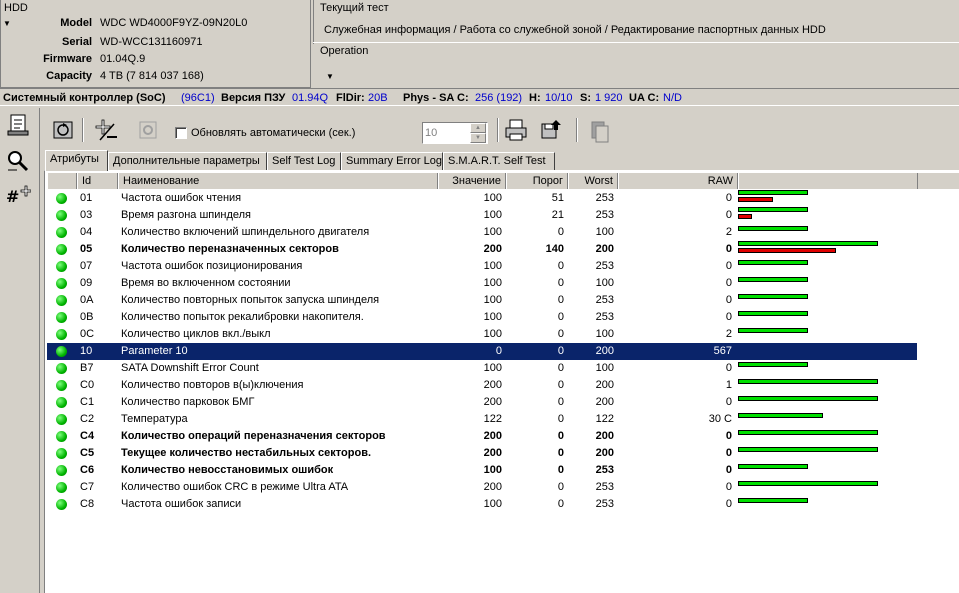 The height and width of the screenshot is (593, 959). Describe the element at coordinates (106, 130) in the screenshot. I see `edit-attributes-icon` at that location.